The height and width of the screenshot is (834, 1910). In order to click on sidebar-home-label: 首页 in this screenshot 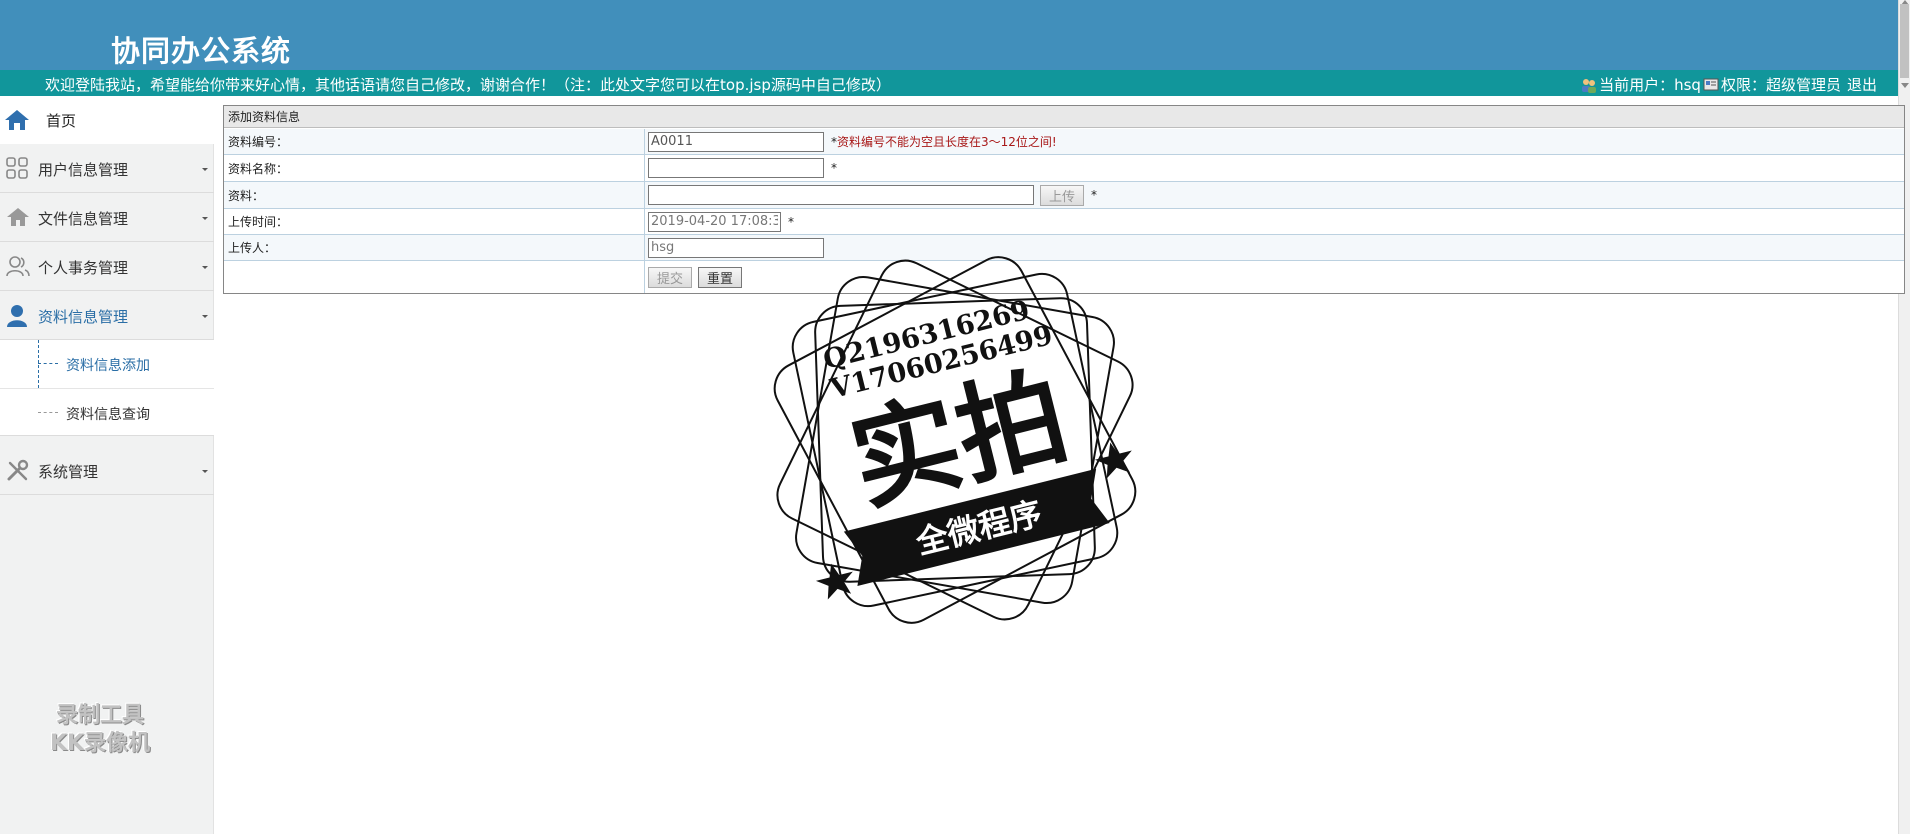, I will do `click(61, 121)`.